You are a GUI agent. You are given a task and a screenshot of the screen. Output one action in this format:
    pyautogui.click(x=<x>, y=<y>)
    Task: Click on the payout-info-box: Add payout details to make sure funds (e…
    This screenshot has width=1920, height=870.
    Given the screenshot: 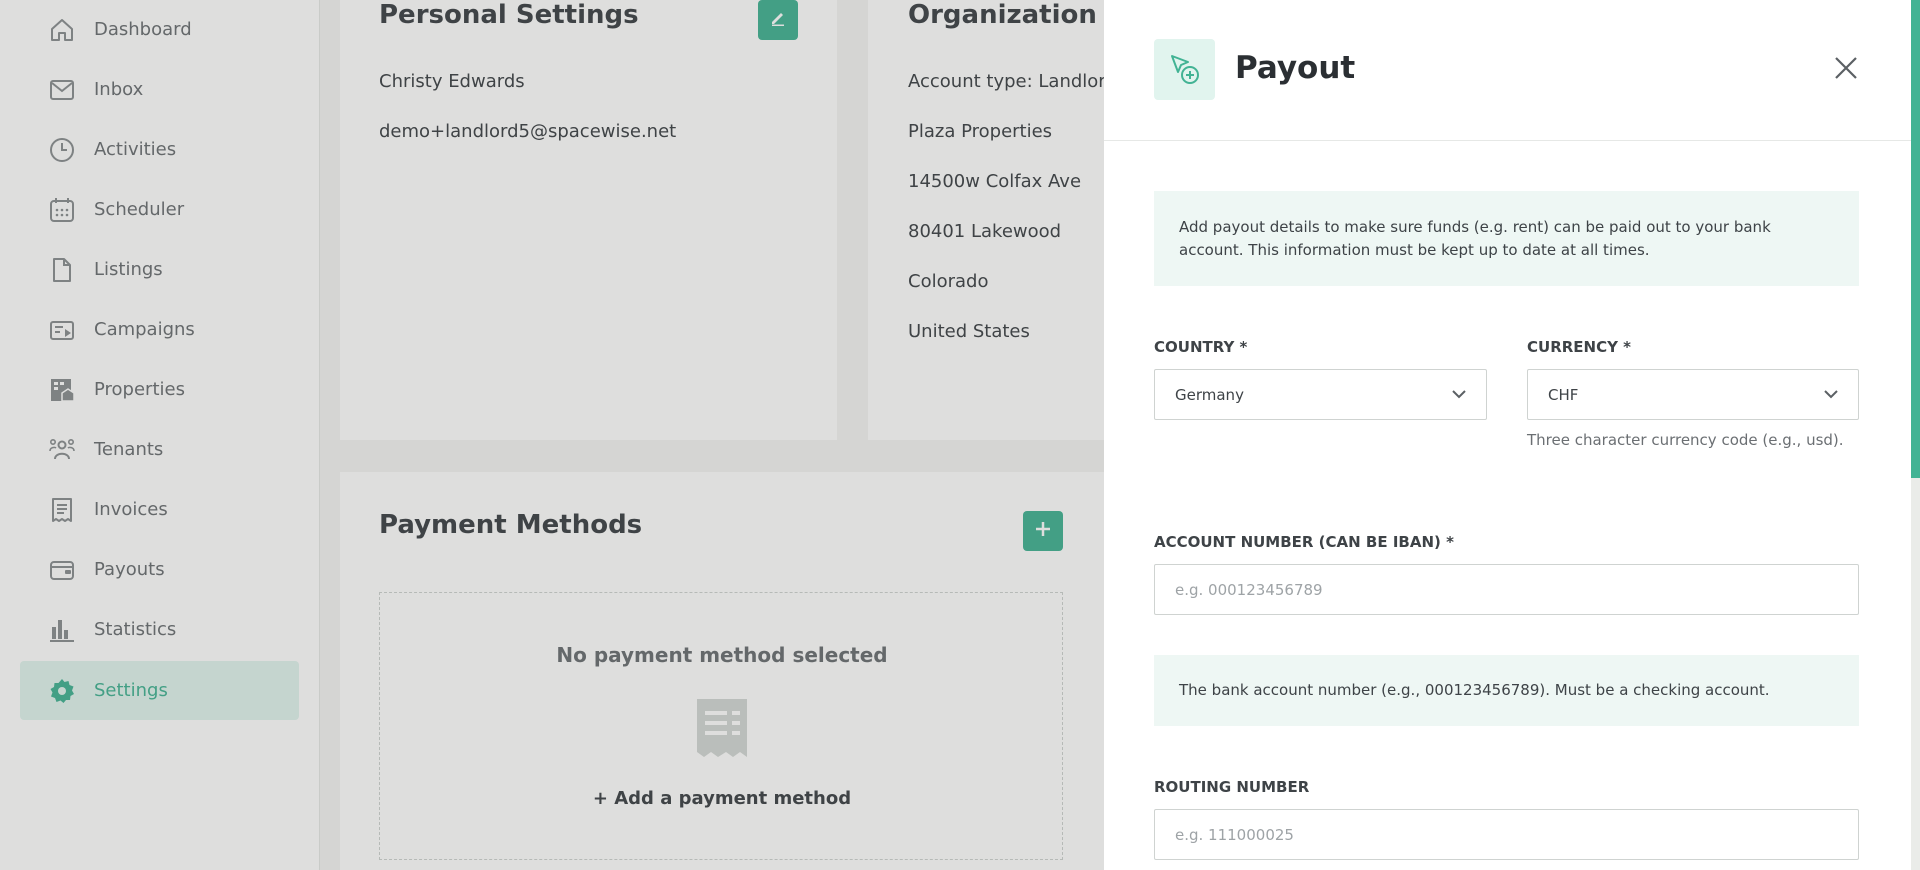 What is the action you would take?
    pyautogui.click(x=1506, y=238)
    